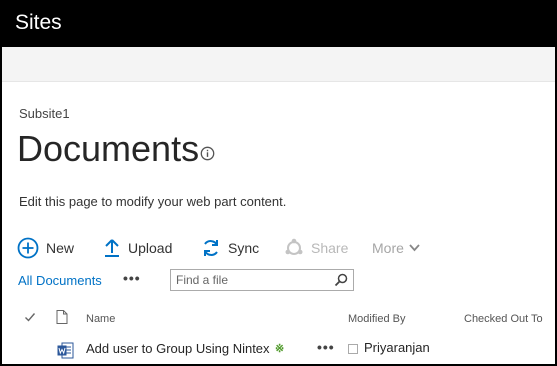 Image resolution: width=557 pixels, height=366 pixels. I want to click on info-icon, so click(207, 153).